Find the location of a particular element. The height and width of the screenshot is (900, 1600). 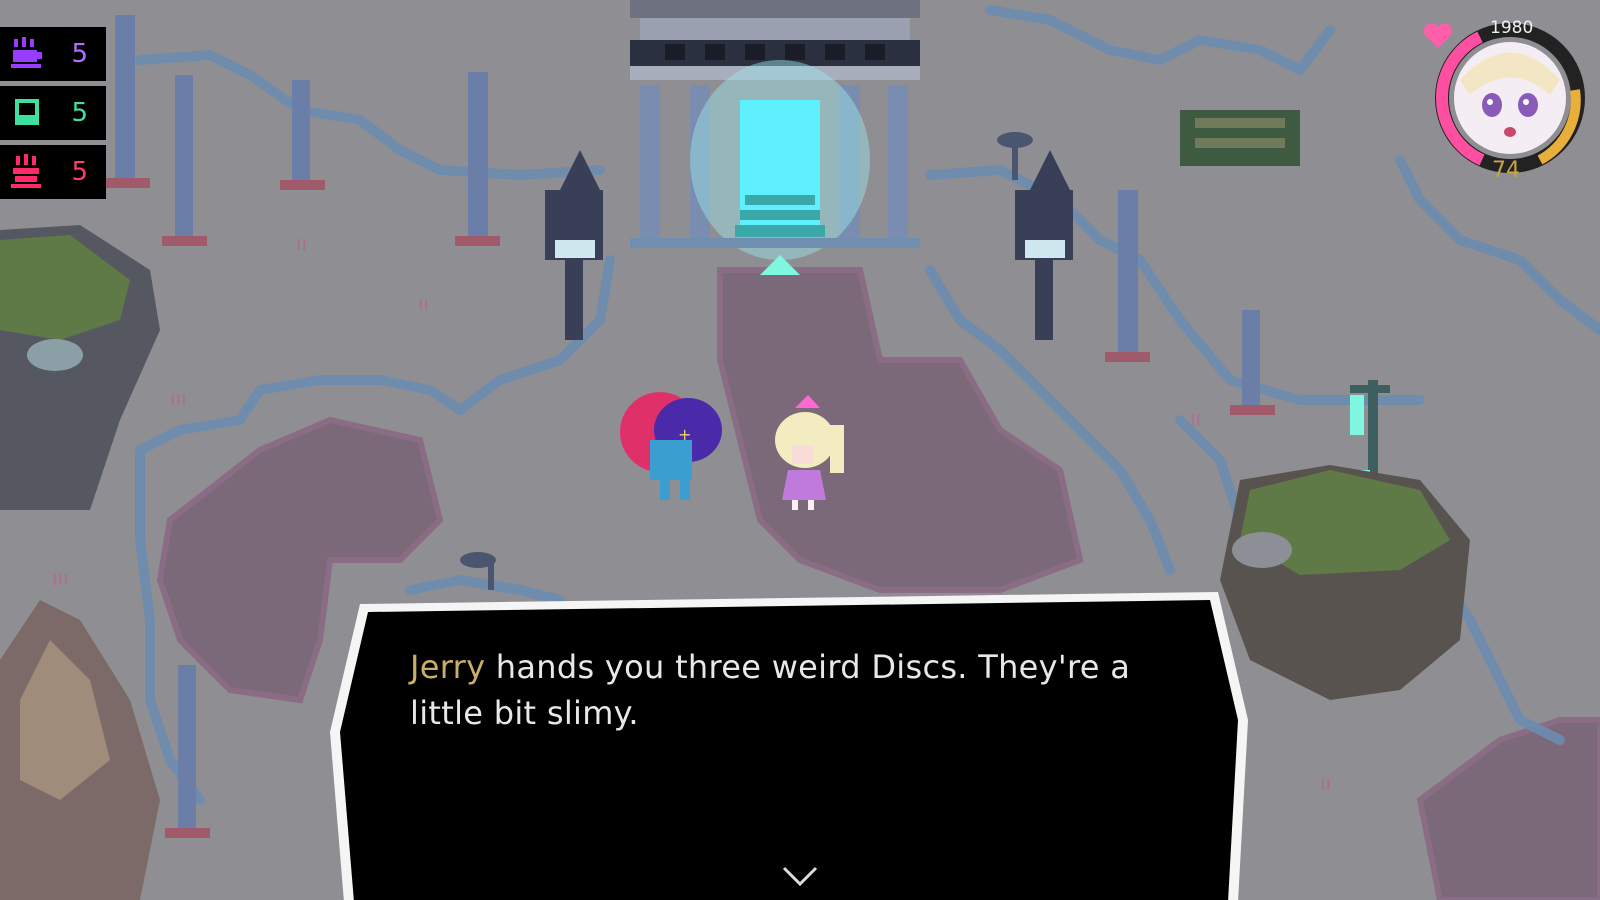

chevron-down-icon is located at coordinates (800, 876).